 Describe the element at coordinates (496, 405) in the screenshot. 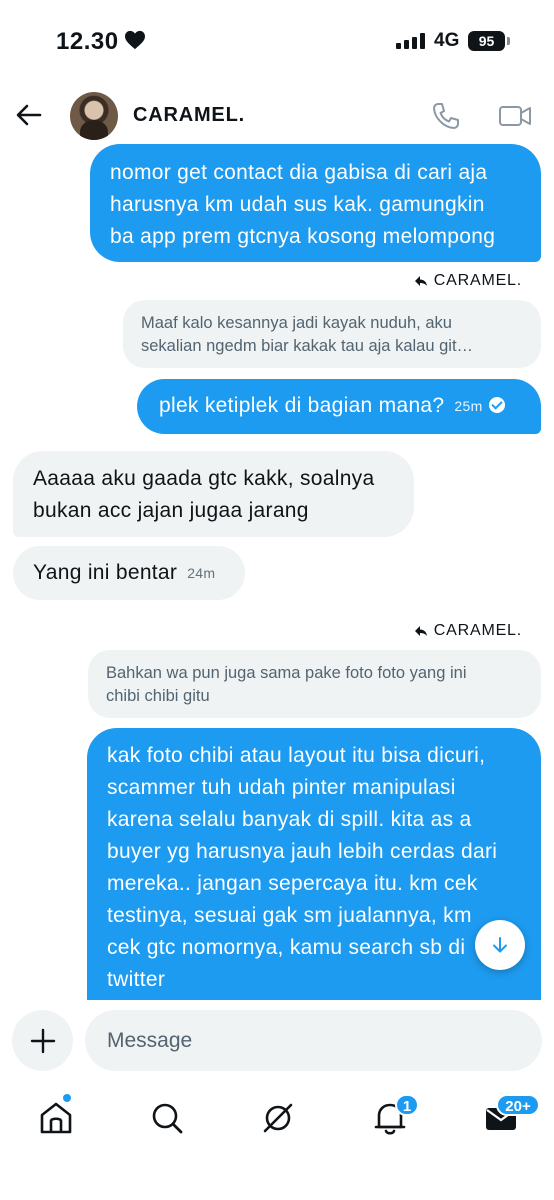

I see `checkmark-icon` at that location.